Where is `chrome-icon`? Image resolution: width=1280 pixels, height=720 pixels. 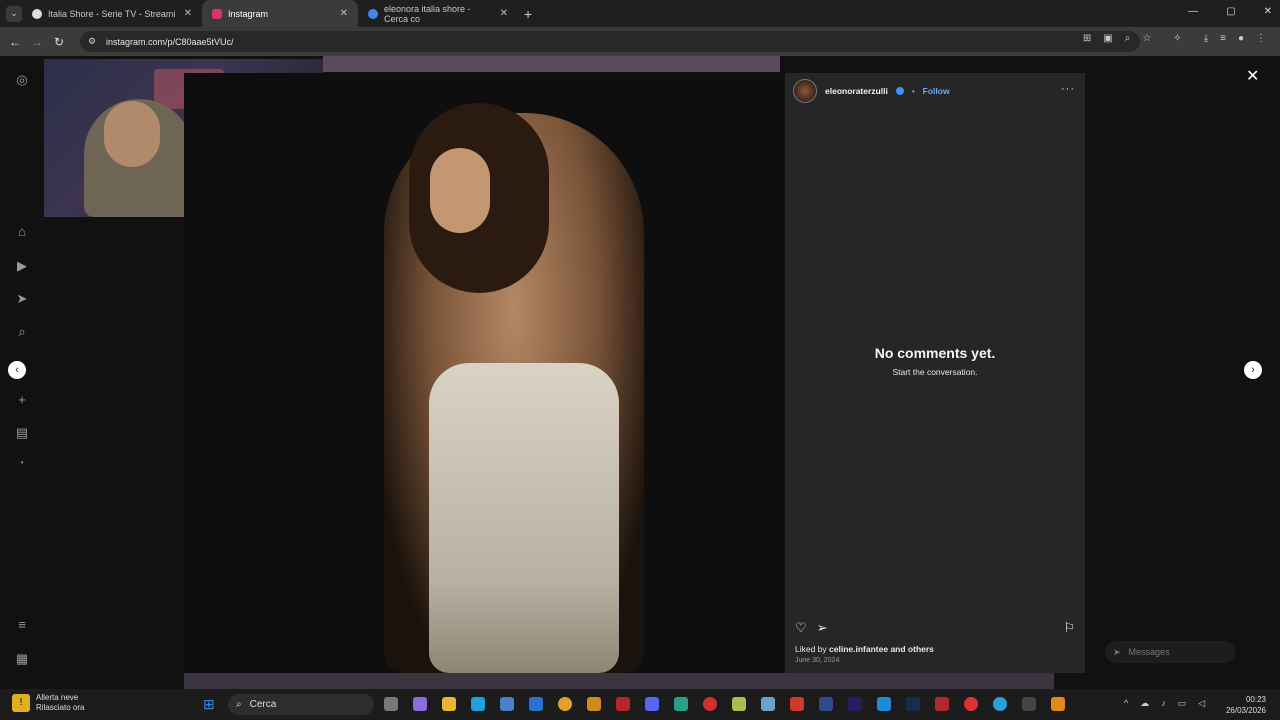
chrome-icon is located at coordinates (565, 704).